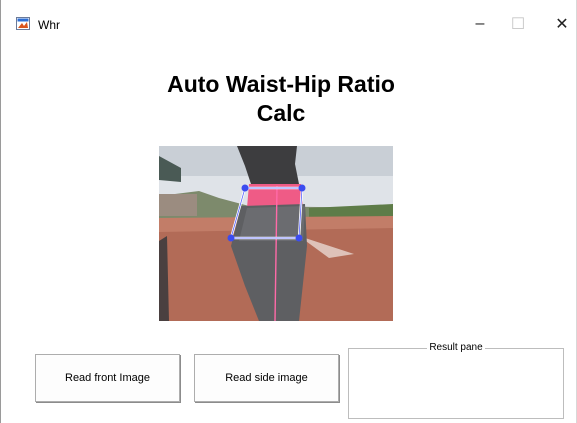 This screenshot has height=423, width=577. I want to click on page-title: Auto Waist-Hip Ratio Calc, so click(281, 99).